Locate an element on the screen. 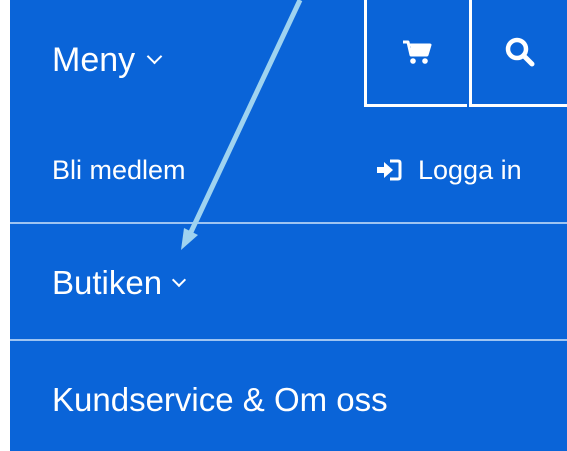  menu-toggle-button: Meny is located at coordinates (107, 60).